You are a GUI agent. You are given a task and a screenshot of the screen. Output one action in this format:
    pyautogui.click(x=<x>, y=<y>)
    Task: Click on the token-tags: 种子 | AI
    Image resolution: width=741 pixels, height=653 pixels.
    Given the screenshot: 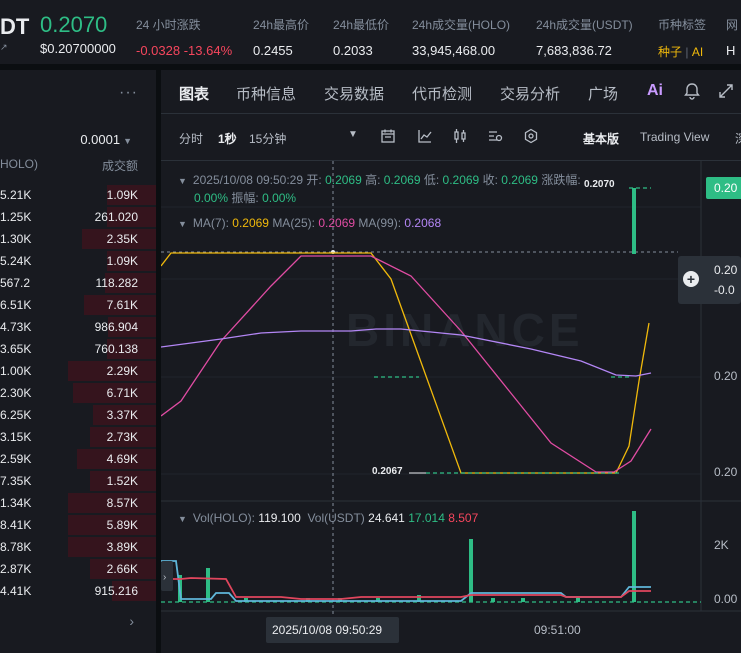 What is the action you would take?
    pyautogui.click(x=682, y=51)
    